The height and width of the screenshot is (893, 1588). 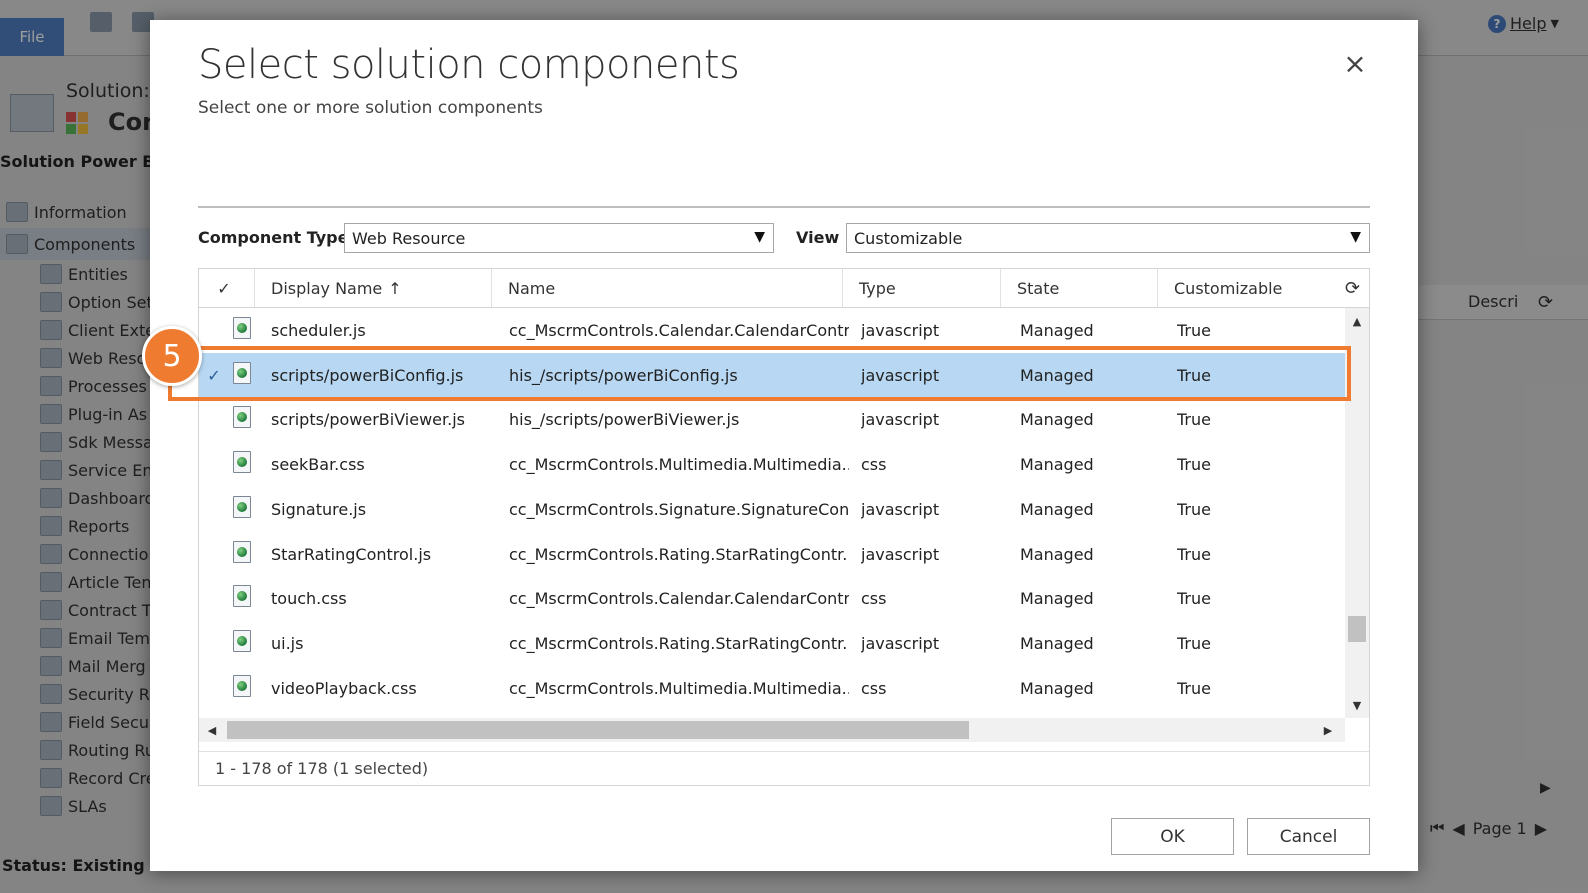 I want to click on column-name: Name, so click(x=666, y=288).